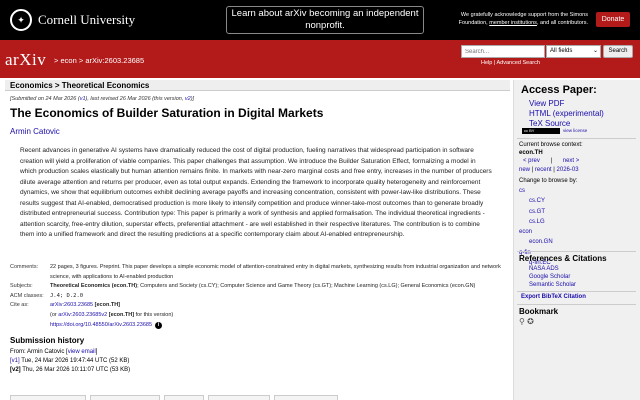 This screenshot has width=640, height=400. Describe the element at coordinates (553, 297) in the screenshot. I see `export-bibtex-link: Export BibTeX Citation` at that location.